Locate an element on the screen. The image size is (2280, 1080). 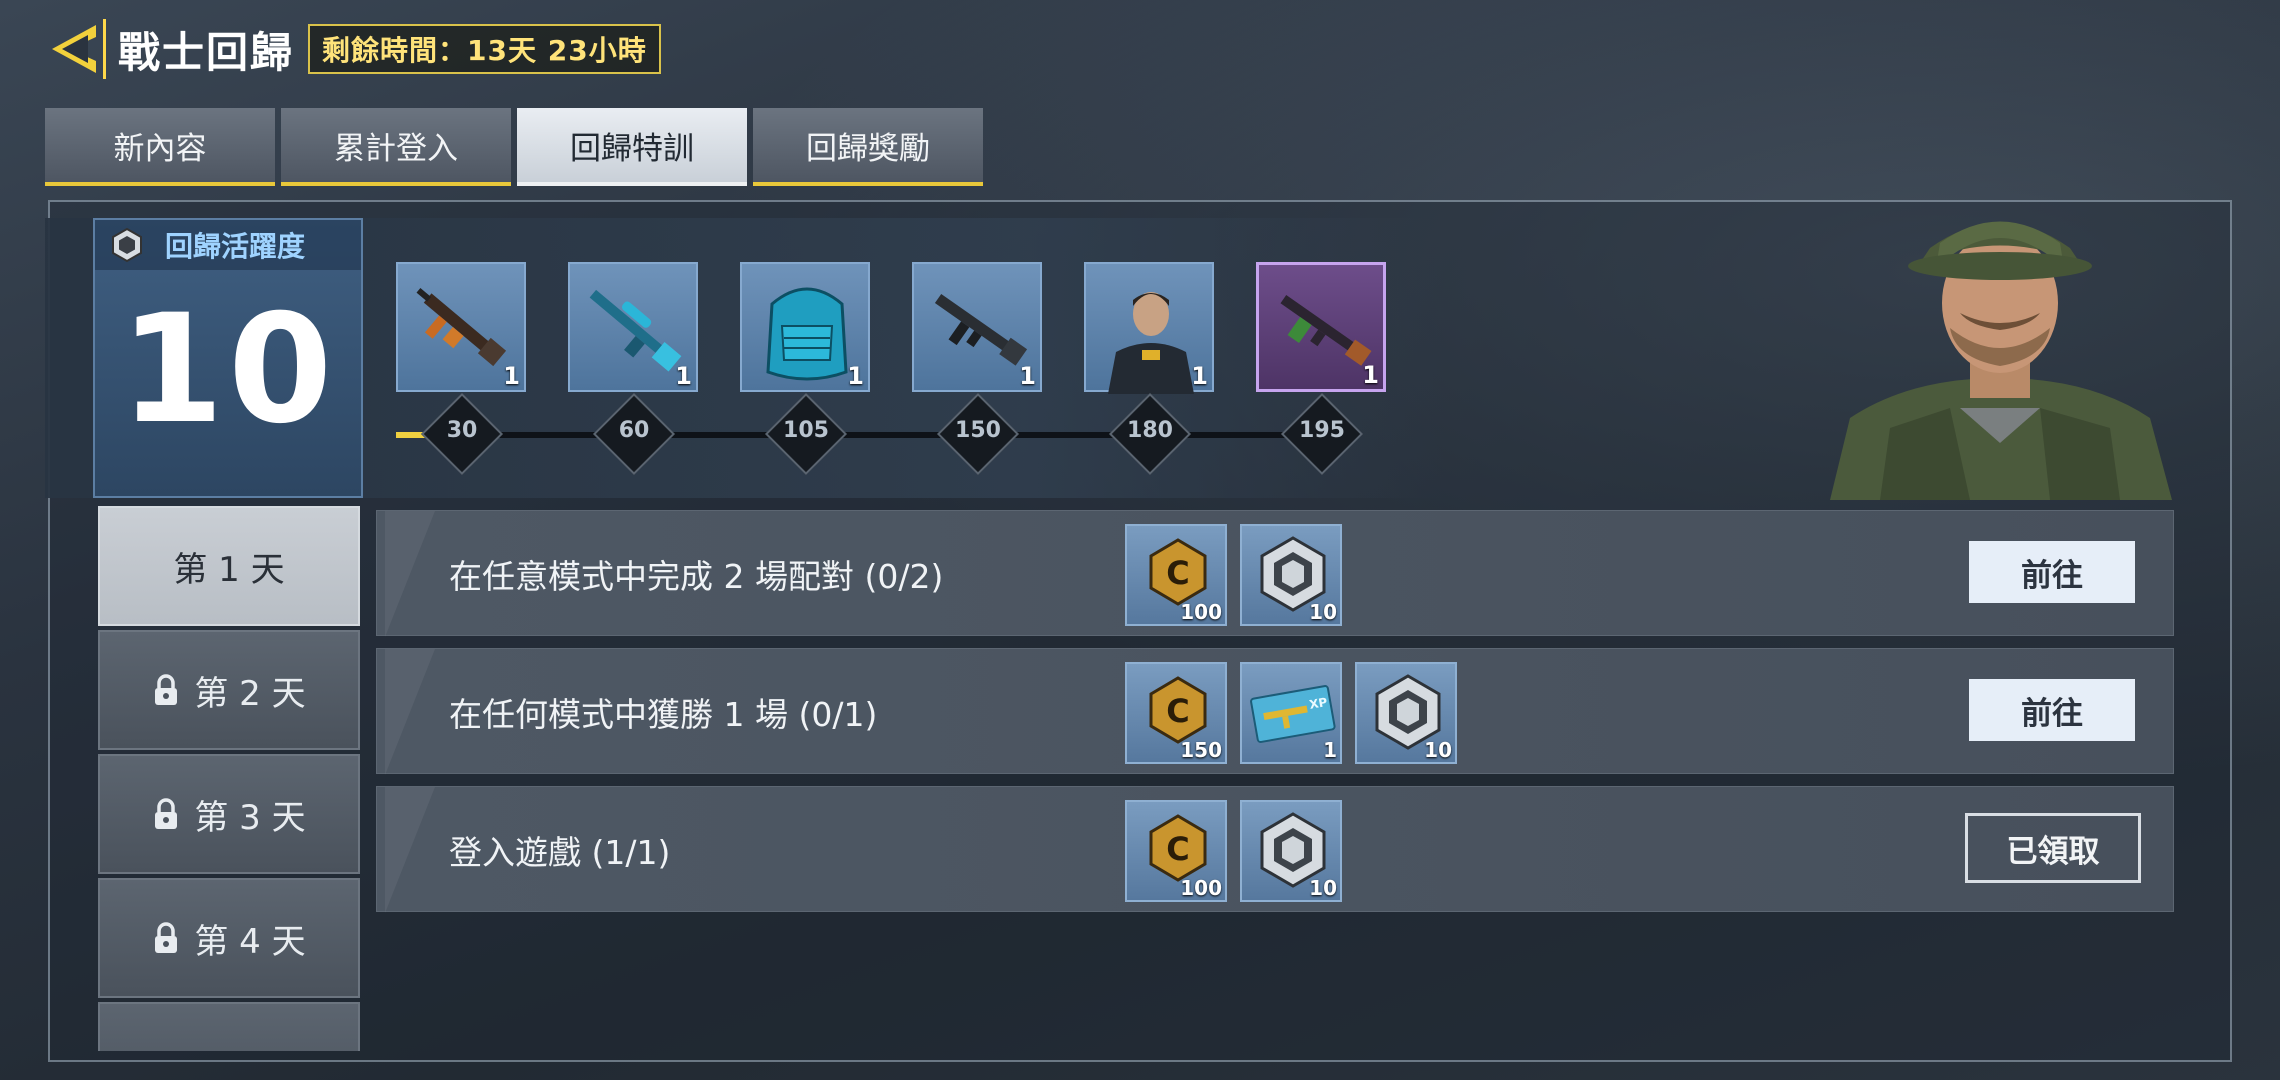
header: 戰士回歸 剩餘時間：13天 23小時 is located at coordinates (353, 49).